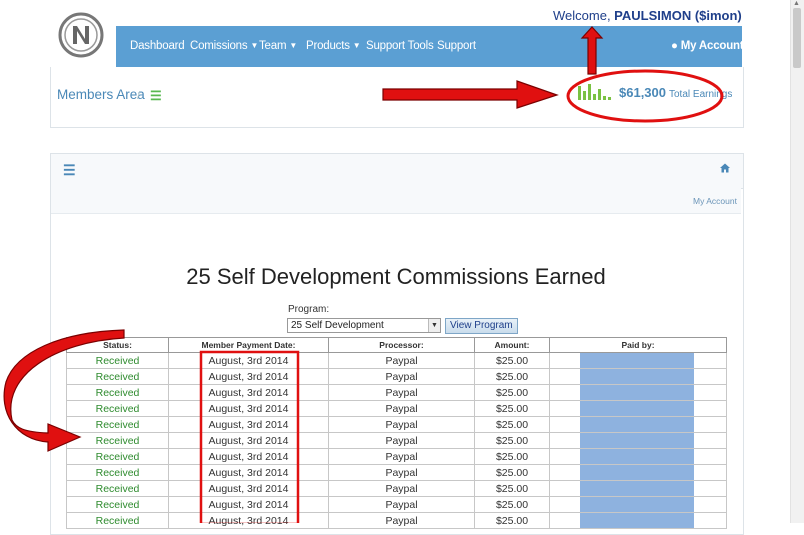 This screenshot has height=535, width=804. Describe the element at coordinates (678, 15) in the screenshot. I see `welcome-username: PAULSIMON ($imon)` at that location.